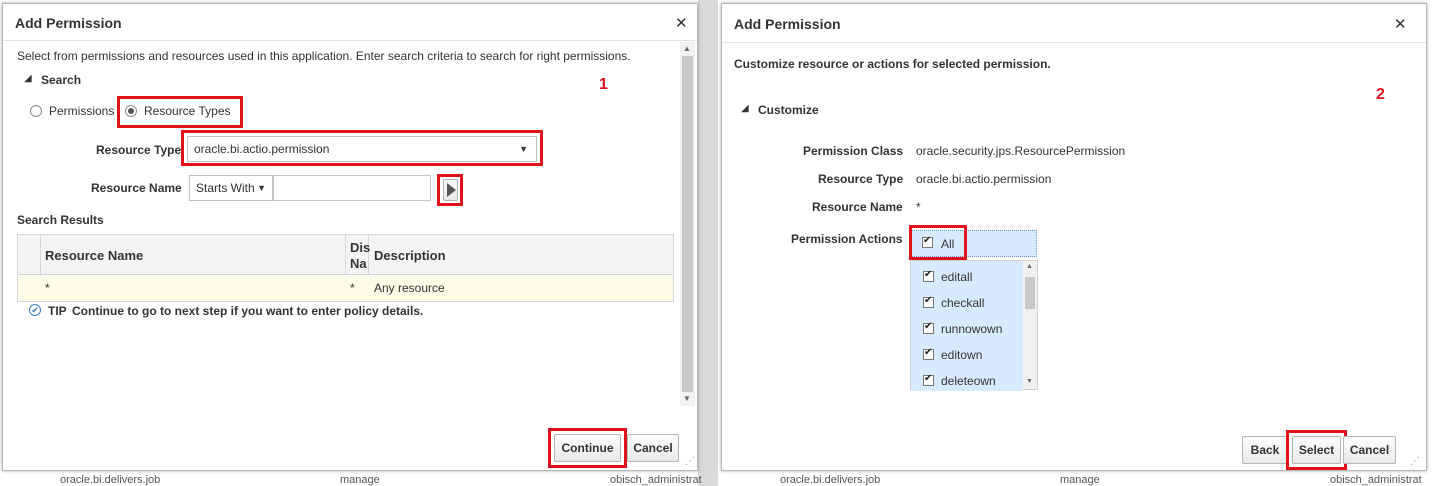 The image size is (1433, 486). What do you see at coordinates (352, 188) in the screenshot?
I see `resource-name-input` at bounding box center [352, 188].